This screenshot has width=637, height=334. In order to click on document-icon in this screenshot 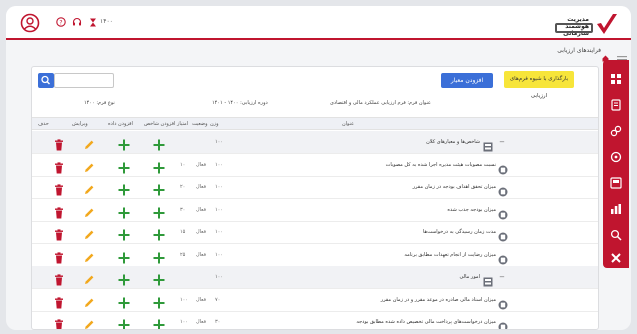, I will do `click(616, 103)`.